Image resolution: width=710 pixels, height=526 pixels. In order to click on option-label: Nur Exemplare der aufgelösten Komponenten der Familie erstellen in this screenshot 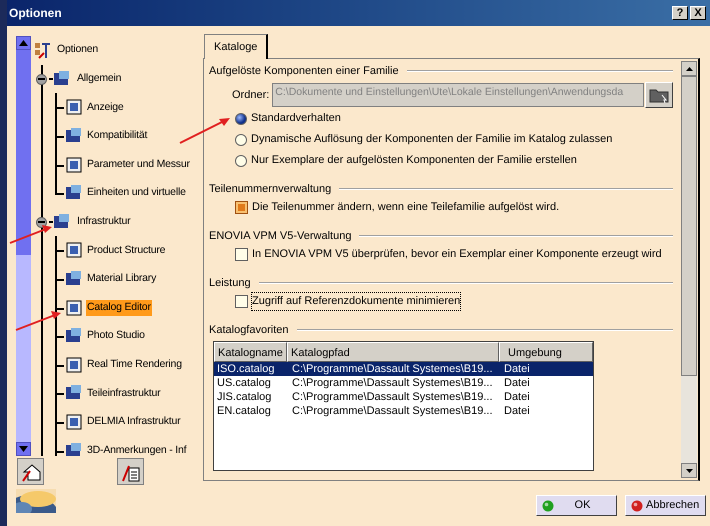, I will do `click(414, 160)`.